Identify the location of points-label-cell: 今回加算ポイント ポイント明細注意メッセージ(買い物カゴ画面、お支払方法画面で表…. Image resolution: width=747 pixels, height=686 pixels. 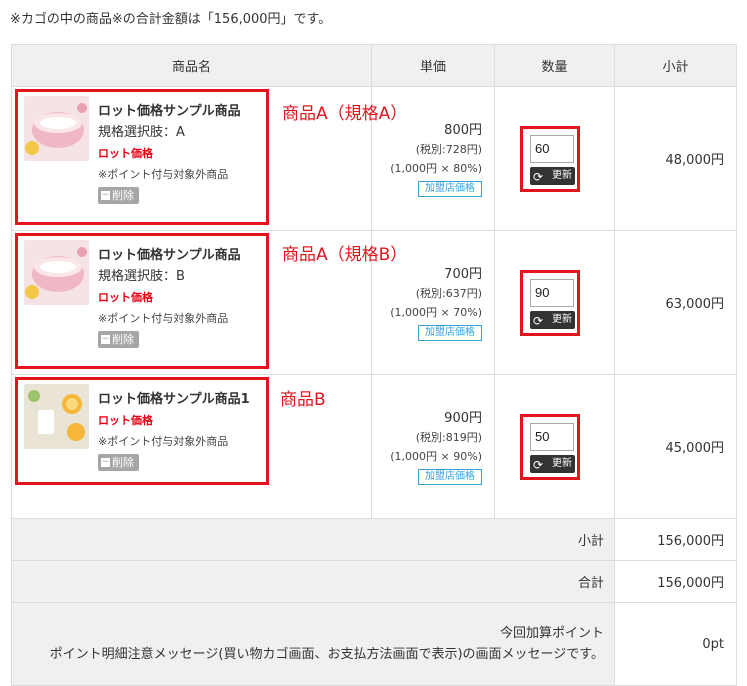
(313, 644).